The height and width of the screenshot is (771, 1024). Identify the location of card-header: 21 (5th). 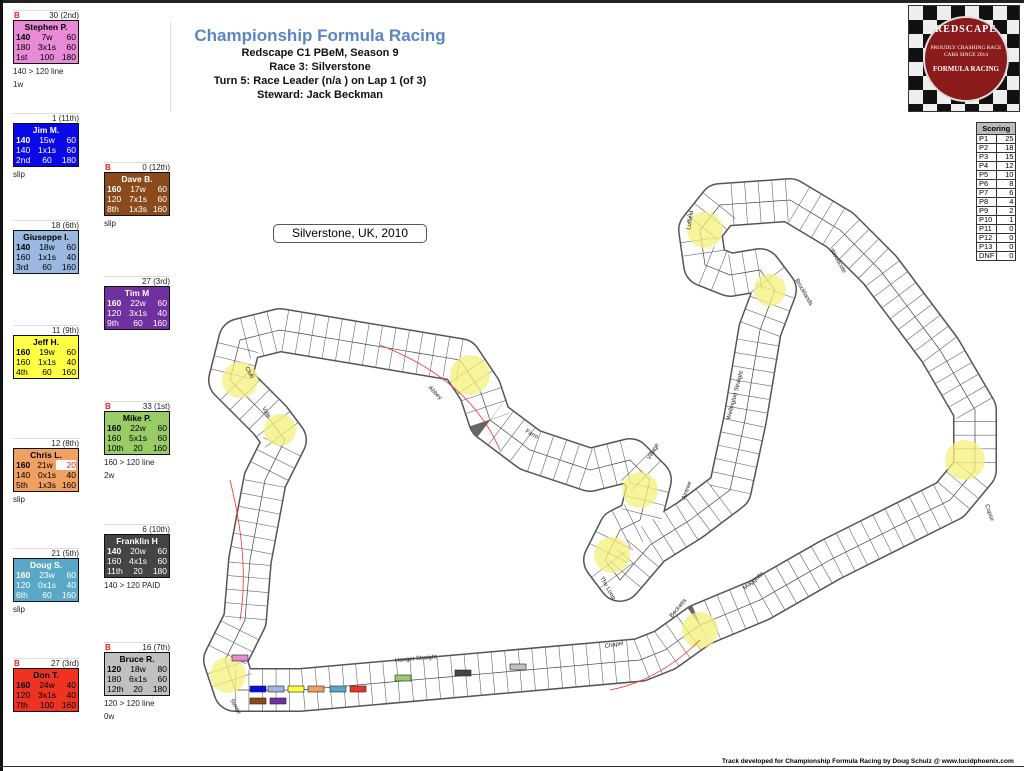
(46, 553).